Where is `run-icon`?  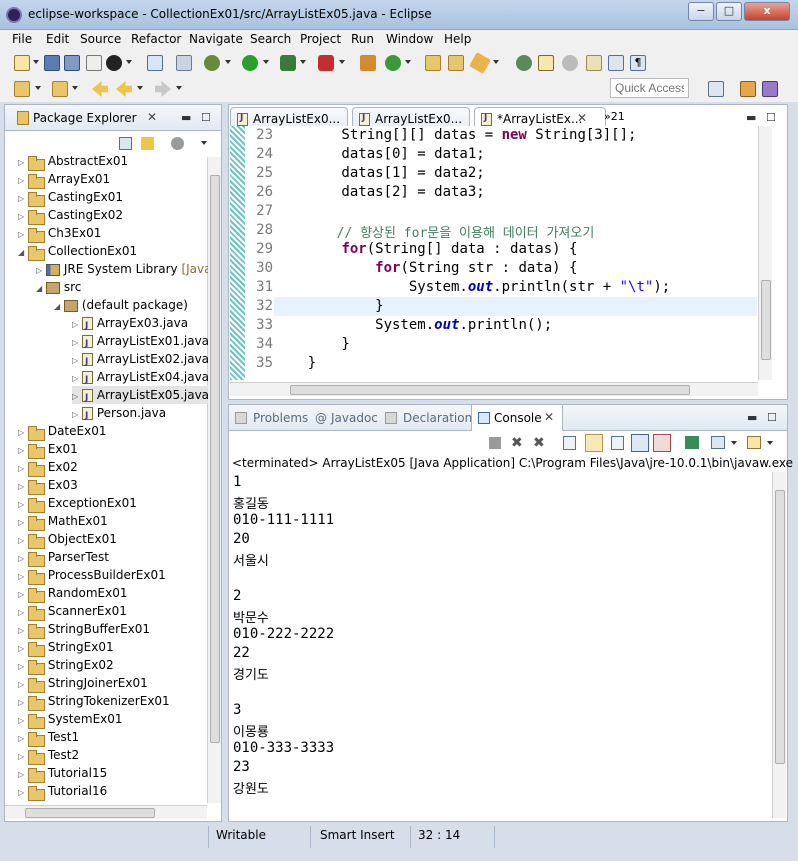 run-icon is located at coordinates (250, 63).